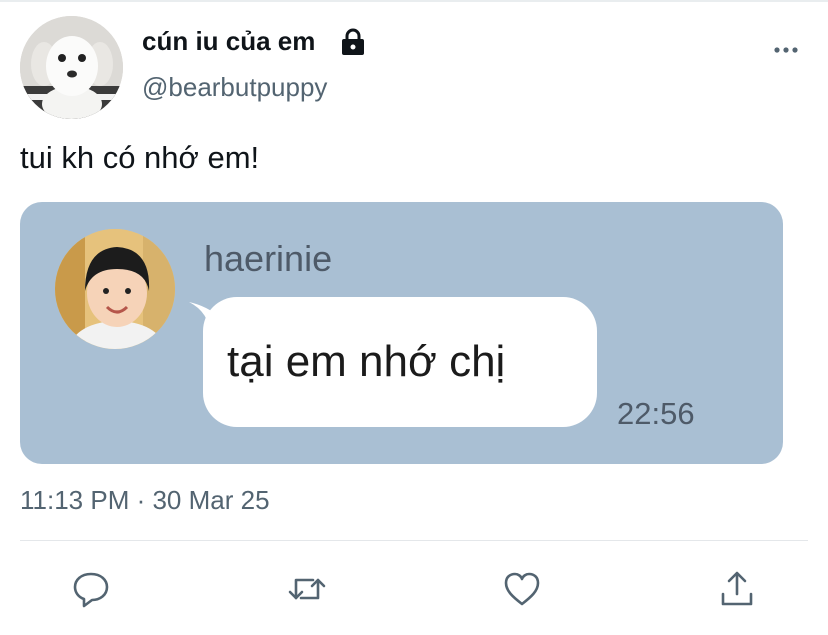  What do you see at coordinates (414, 1) in the screenshot?
I see `top-divider` at bounding box center [414, 1].